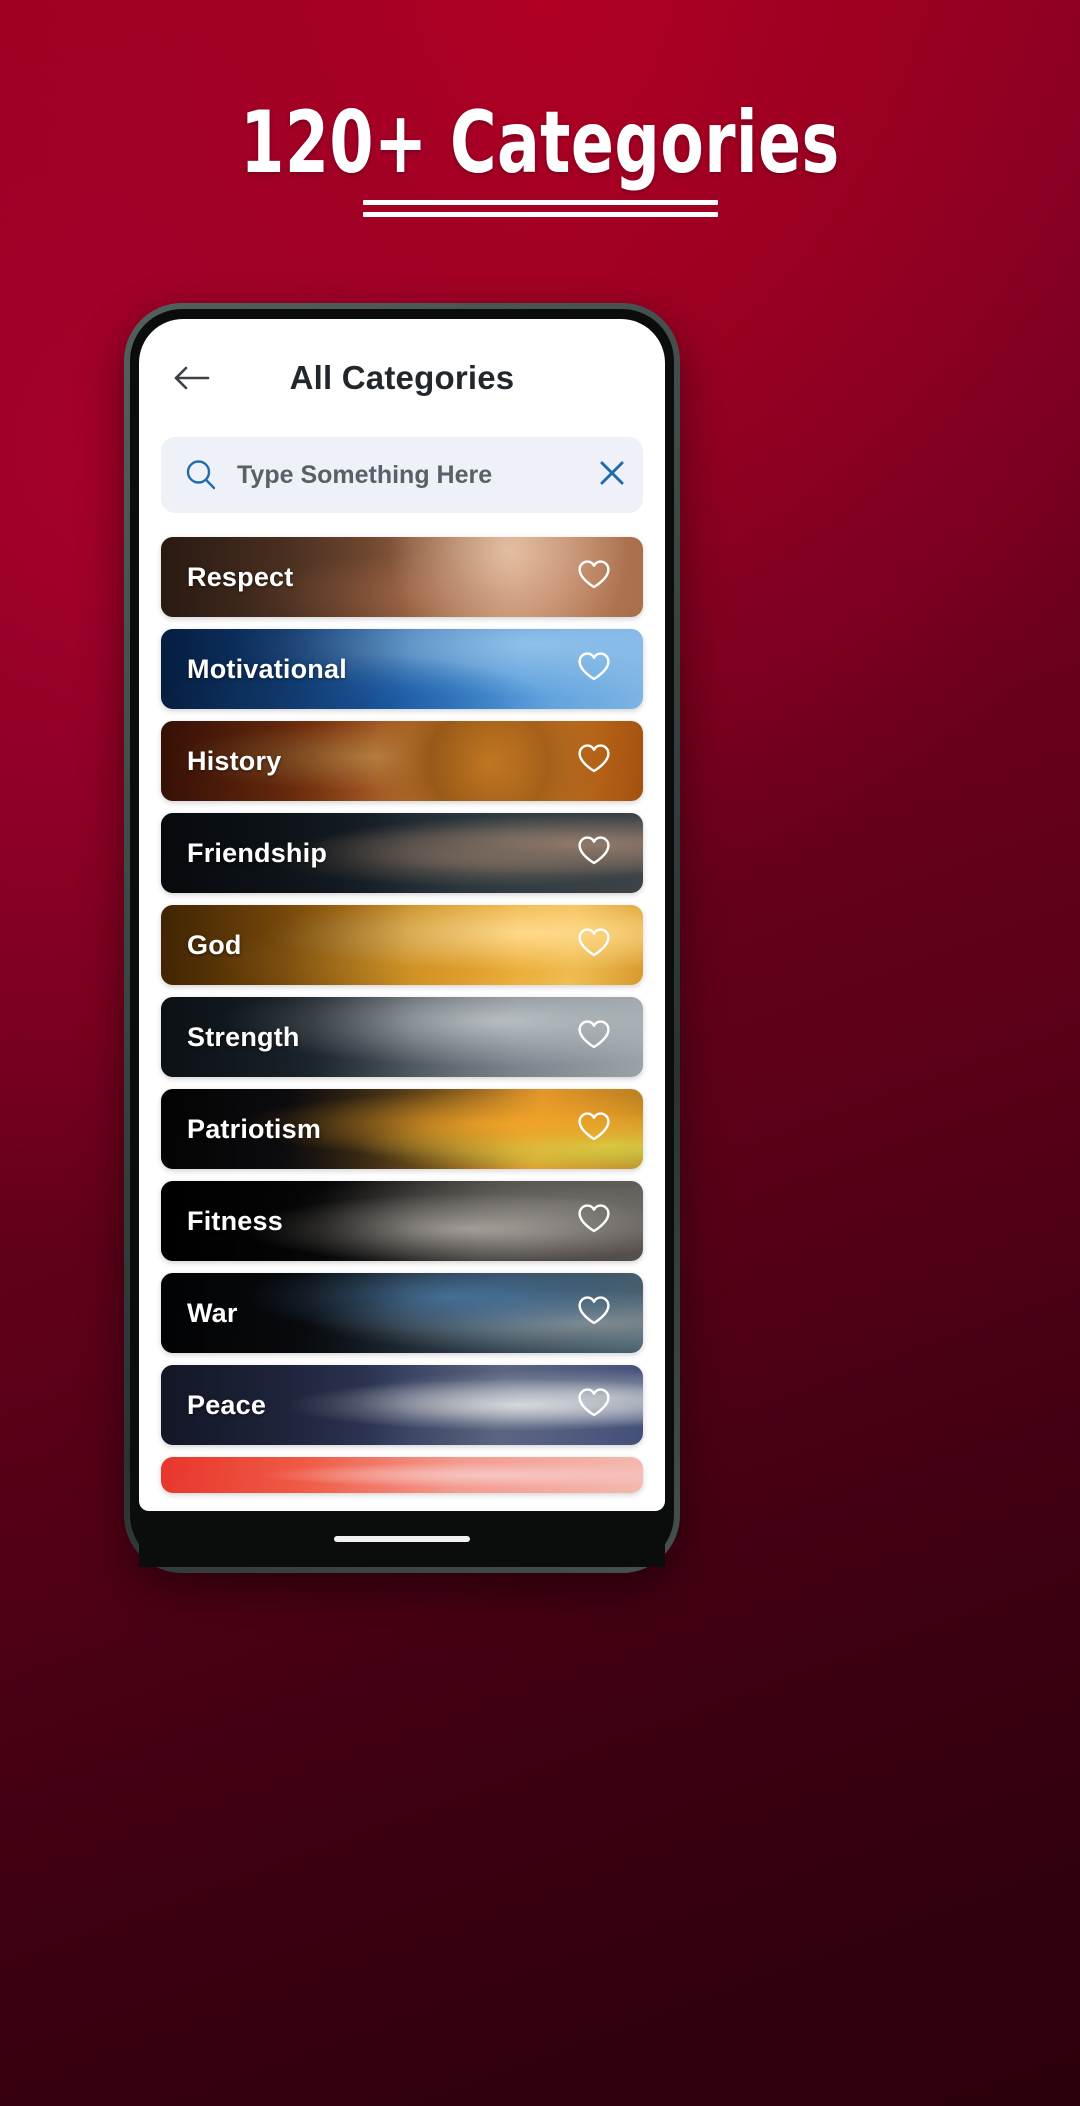  I want to click on category-card-peace: Peace, so click(402, 1405).